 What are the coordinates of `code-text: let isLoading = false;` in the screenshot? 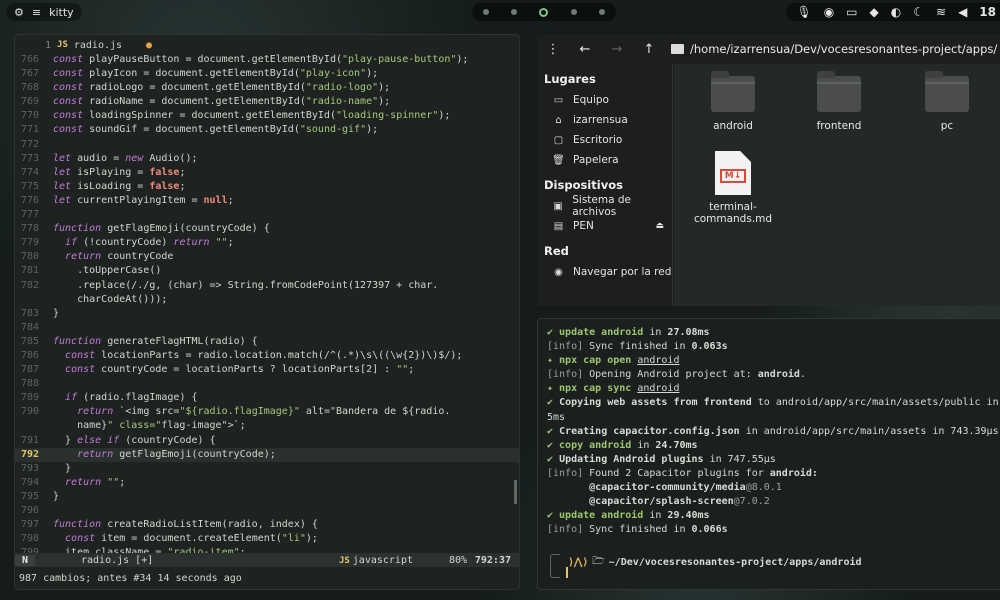 It's located at (119, 187).